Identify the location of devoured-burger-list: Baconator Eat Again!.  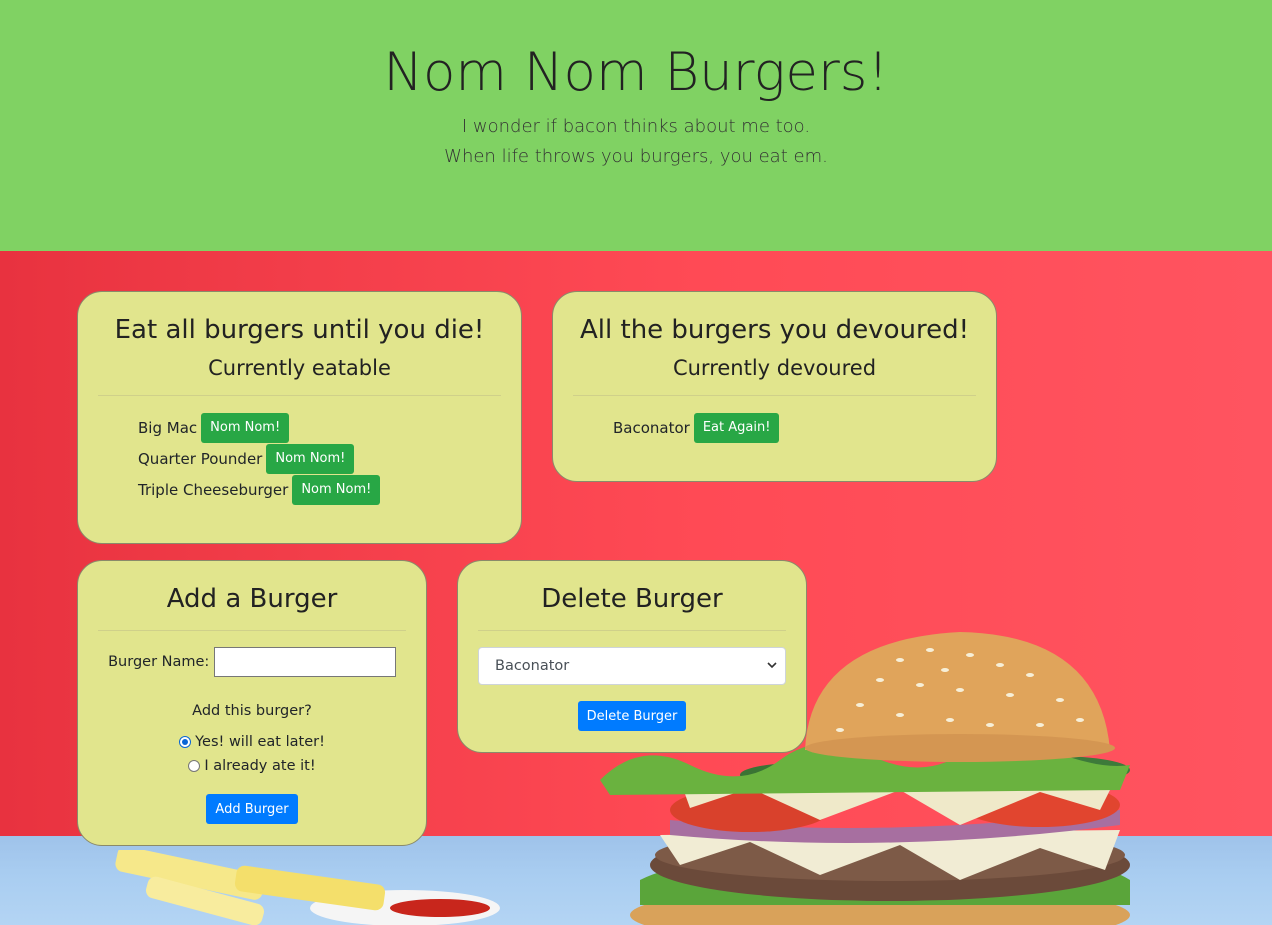
(804, 427).